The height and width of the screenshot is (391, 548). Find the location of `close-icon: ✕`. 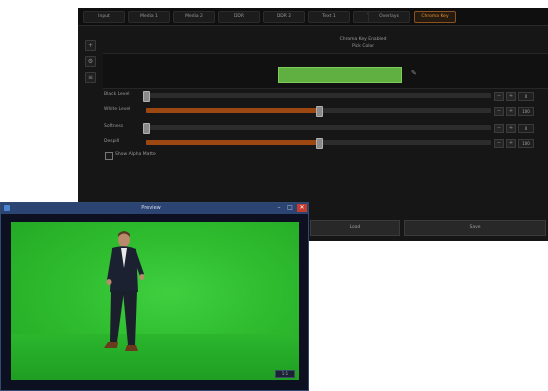

close-icon: ✕ is located at coordinates (302, 208).